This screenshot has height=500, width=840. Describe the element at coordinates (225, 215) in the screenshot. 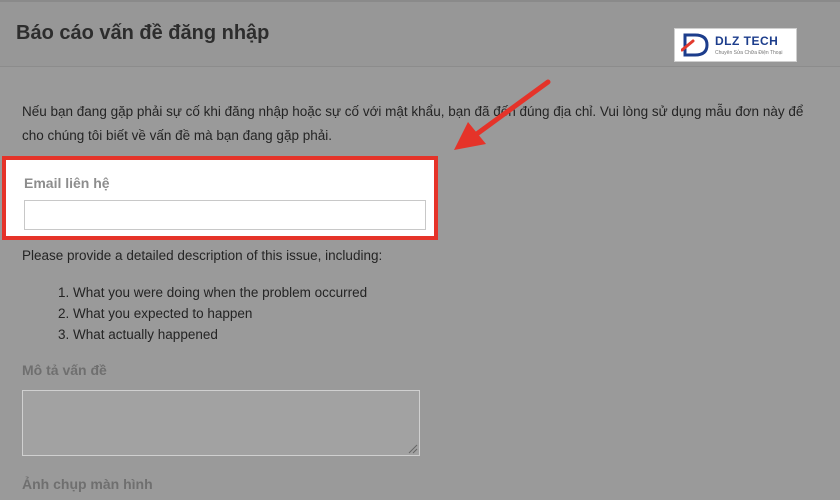

I see `email-field` at that location.